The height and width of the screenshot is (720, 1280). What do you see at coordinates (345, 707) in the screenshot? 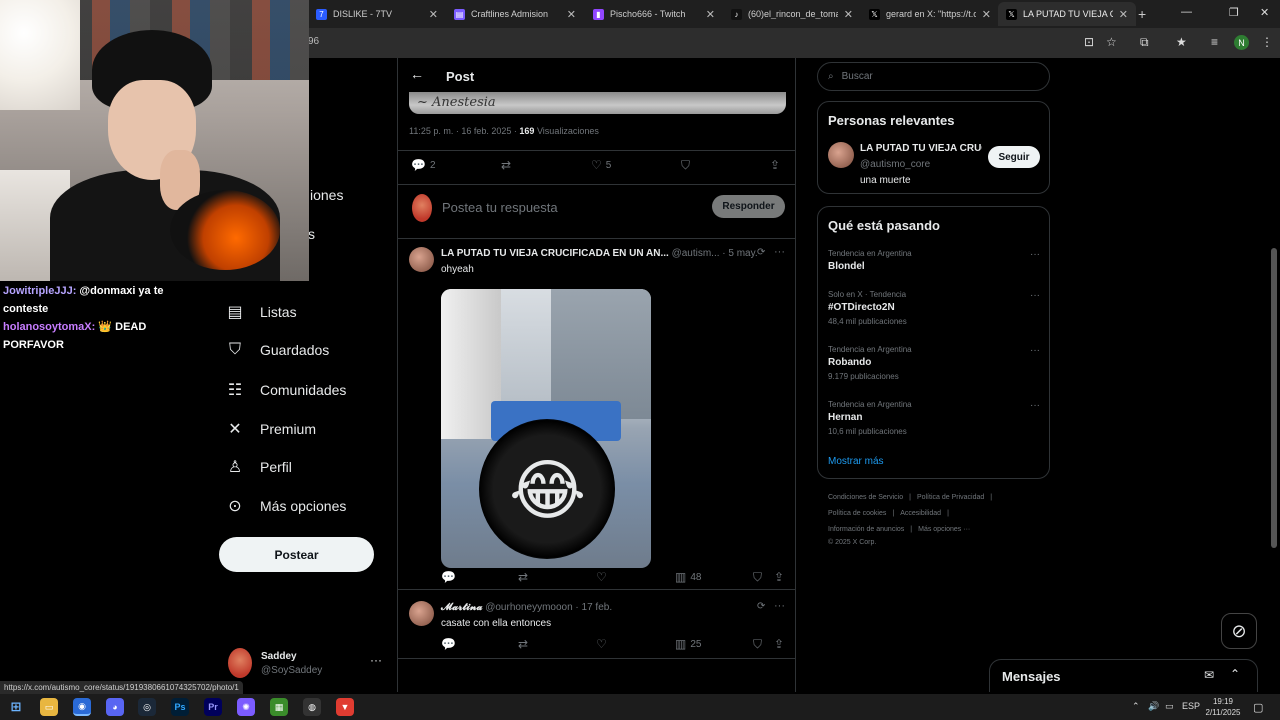
I see `brave-icon: ▼` at bounding box center [345, 707].